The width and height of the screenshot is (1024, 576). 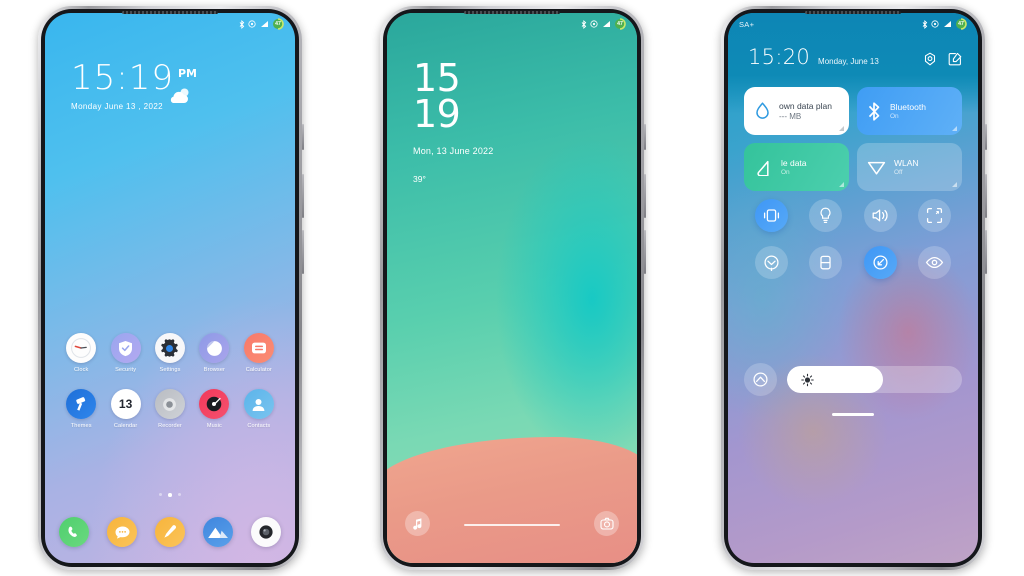 What do you see at coordinates (170, 532) in the screenshot?
I see `pencil-icon` at bounding box center [170, 532].